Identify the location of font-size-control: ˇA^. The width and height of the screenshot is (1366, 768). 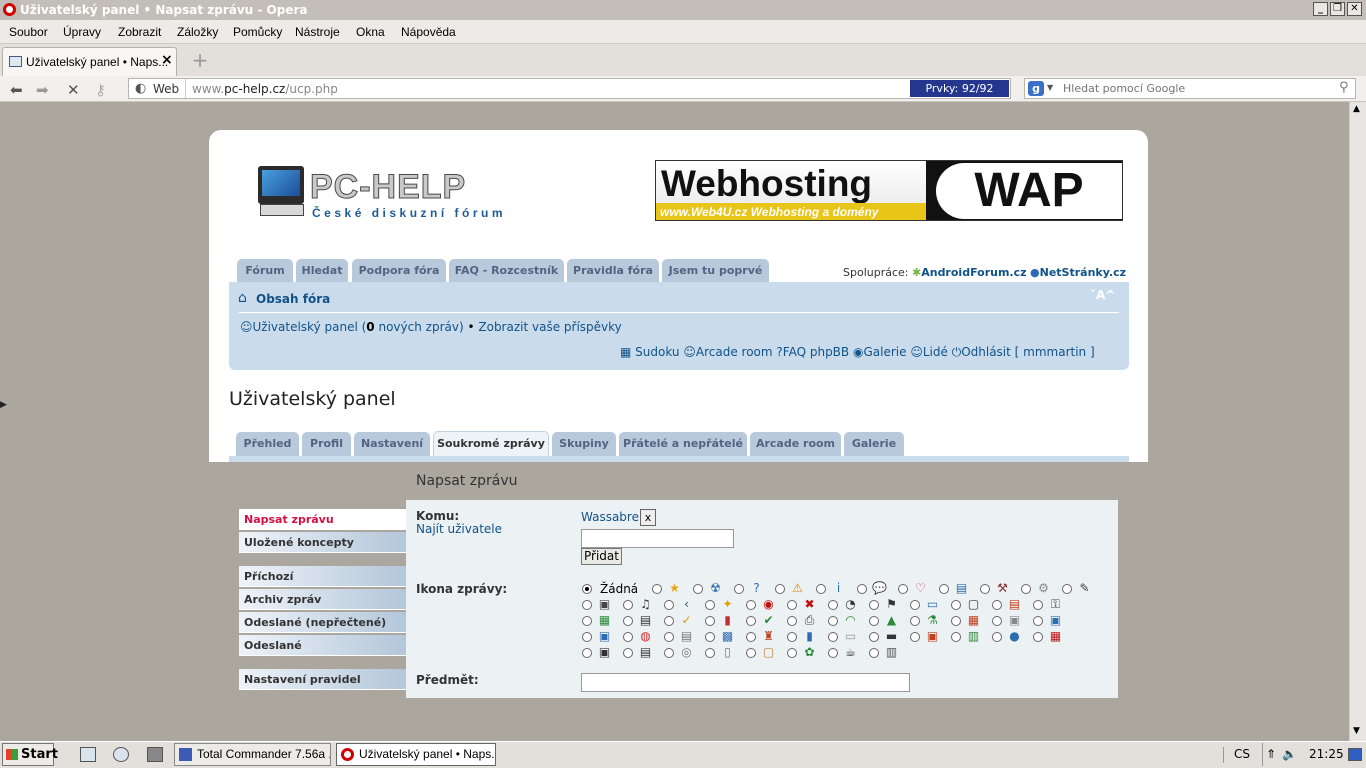
(1102, 295).